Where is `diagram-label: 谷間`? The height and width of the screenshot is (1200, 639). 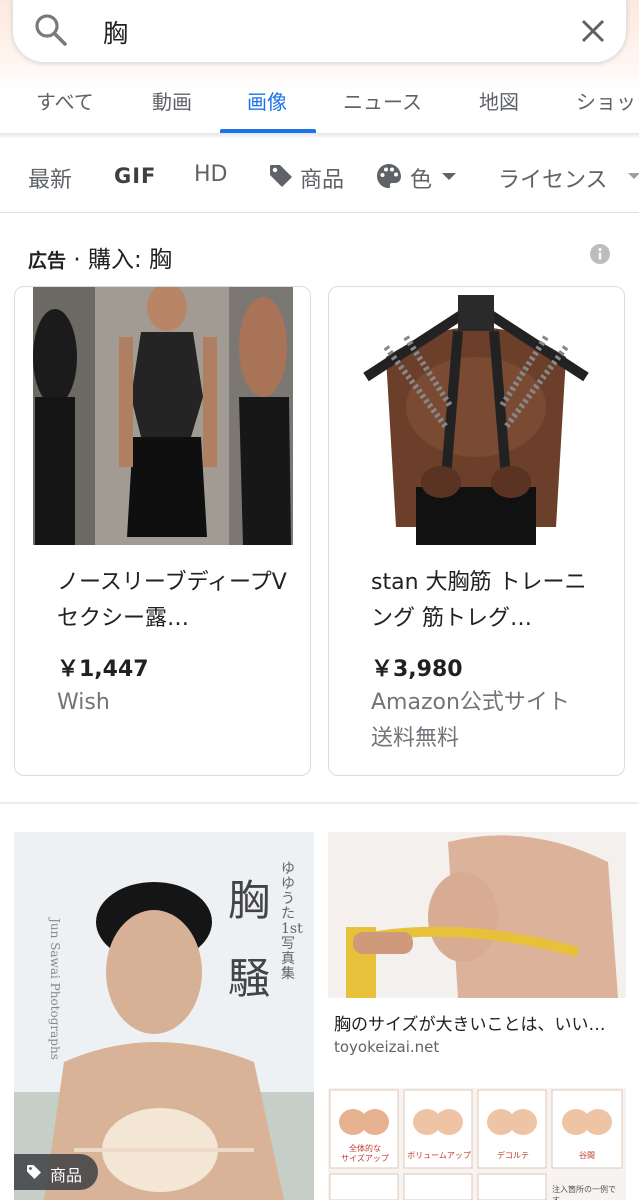
diagram-label: 谷間 is located at coordinates (587, 1155).